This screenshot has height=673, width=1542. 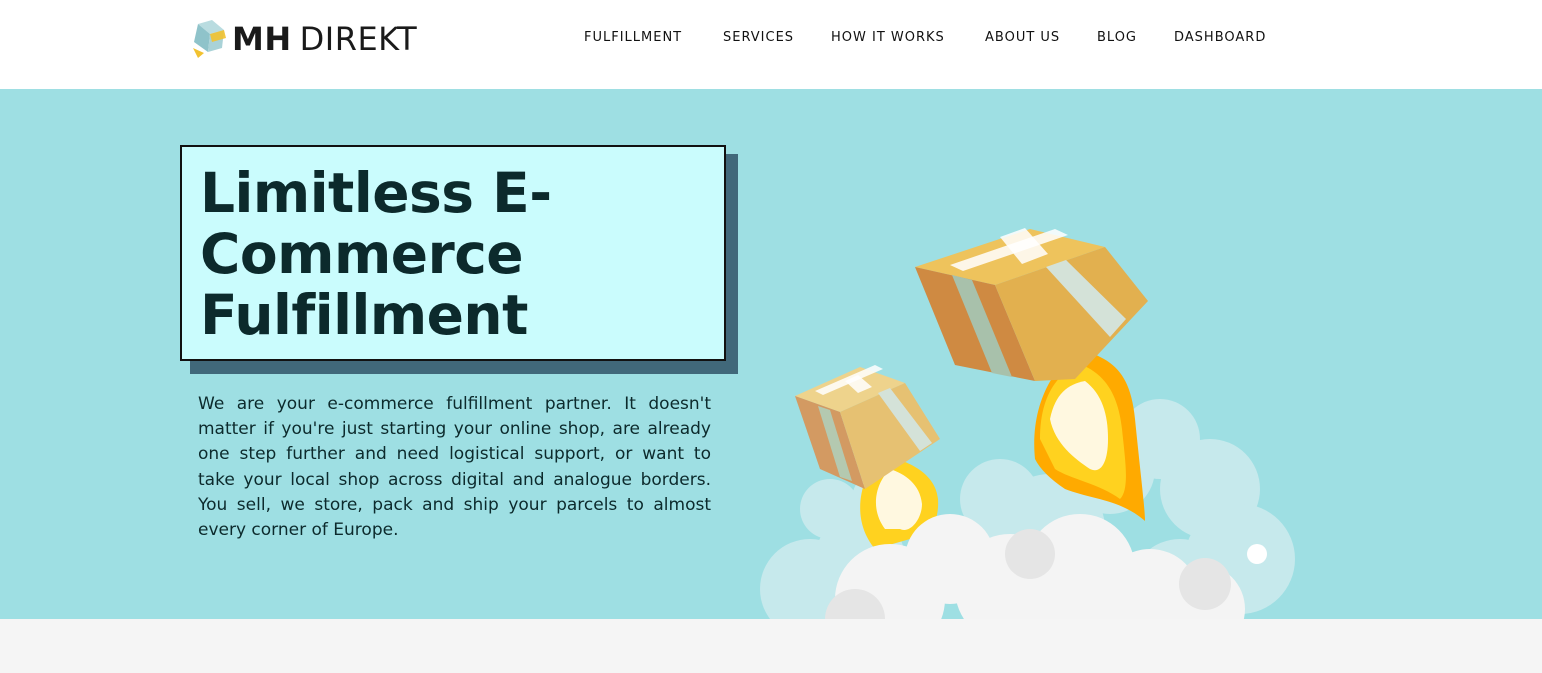 What do you see at coordinates (262, 39) in the screenshot?
I see `logo-brand-bold: MH` at bounding box center [262, 39].